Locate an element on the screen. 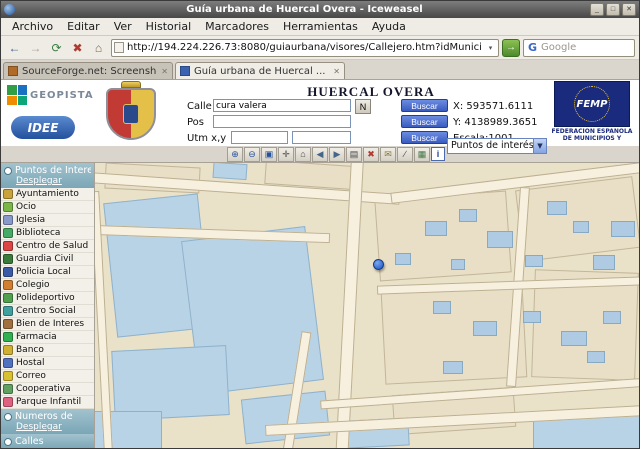  url-dropdown-icon: ▾ is located at coordinates (490, 48).